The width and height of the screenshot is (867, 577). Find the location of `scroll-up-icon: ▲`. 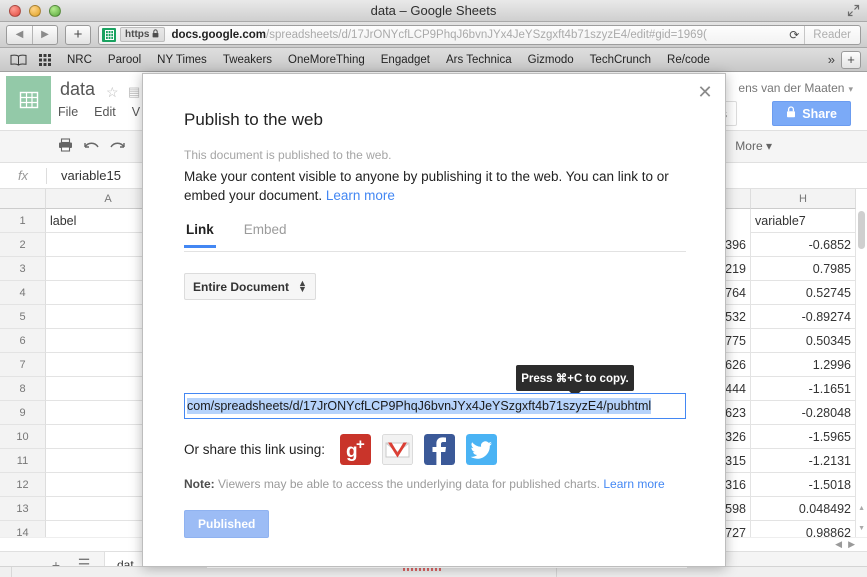

scroll-up-icon: ▲ is located at coordinates (861, 508).